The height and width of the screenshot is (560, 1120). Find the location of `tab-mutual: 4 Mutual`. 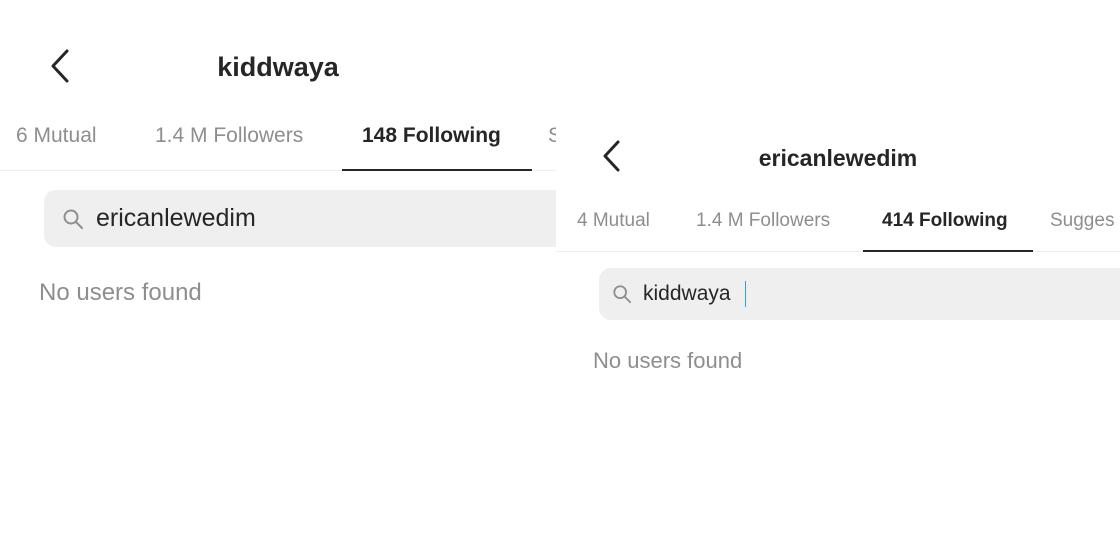

tab-mutual: 4 Mutual is located at coordinates (613, 221).